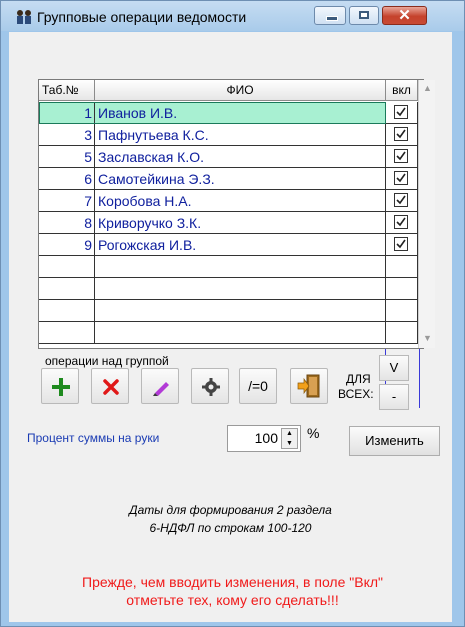 This screenshot has width=465, height=627. Describe the element at coordinates (93, 438) in the screenshot. I see `percent-label: Процент суммы на руки` at that location.